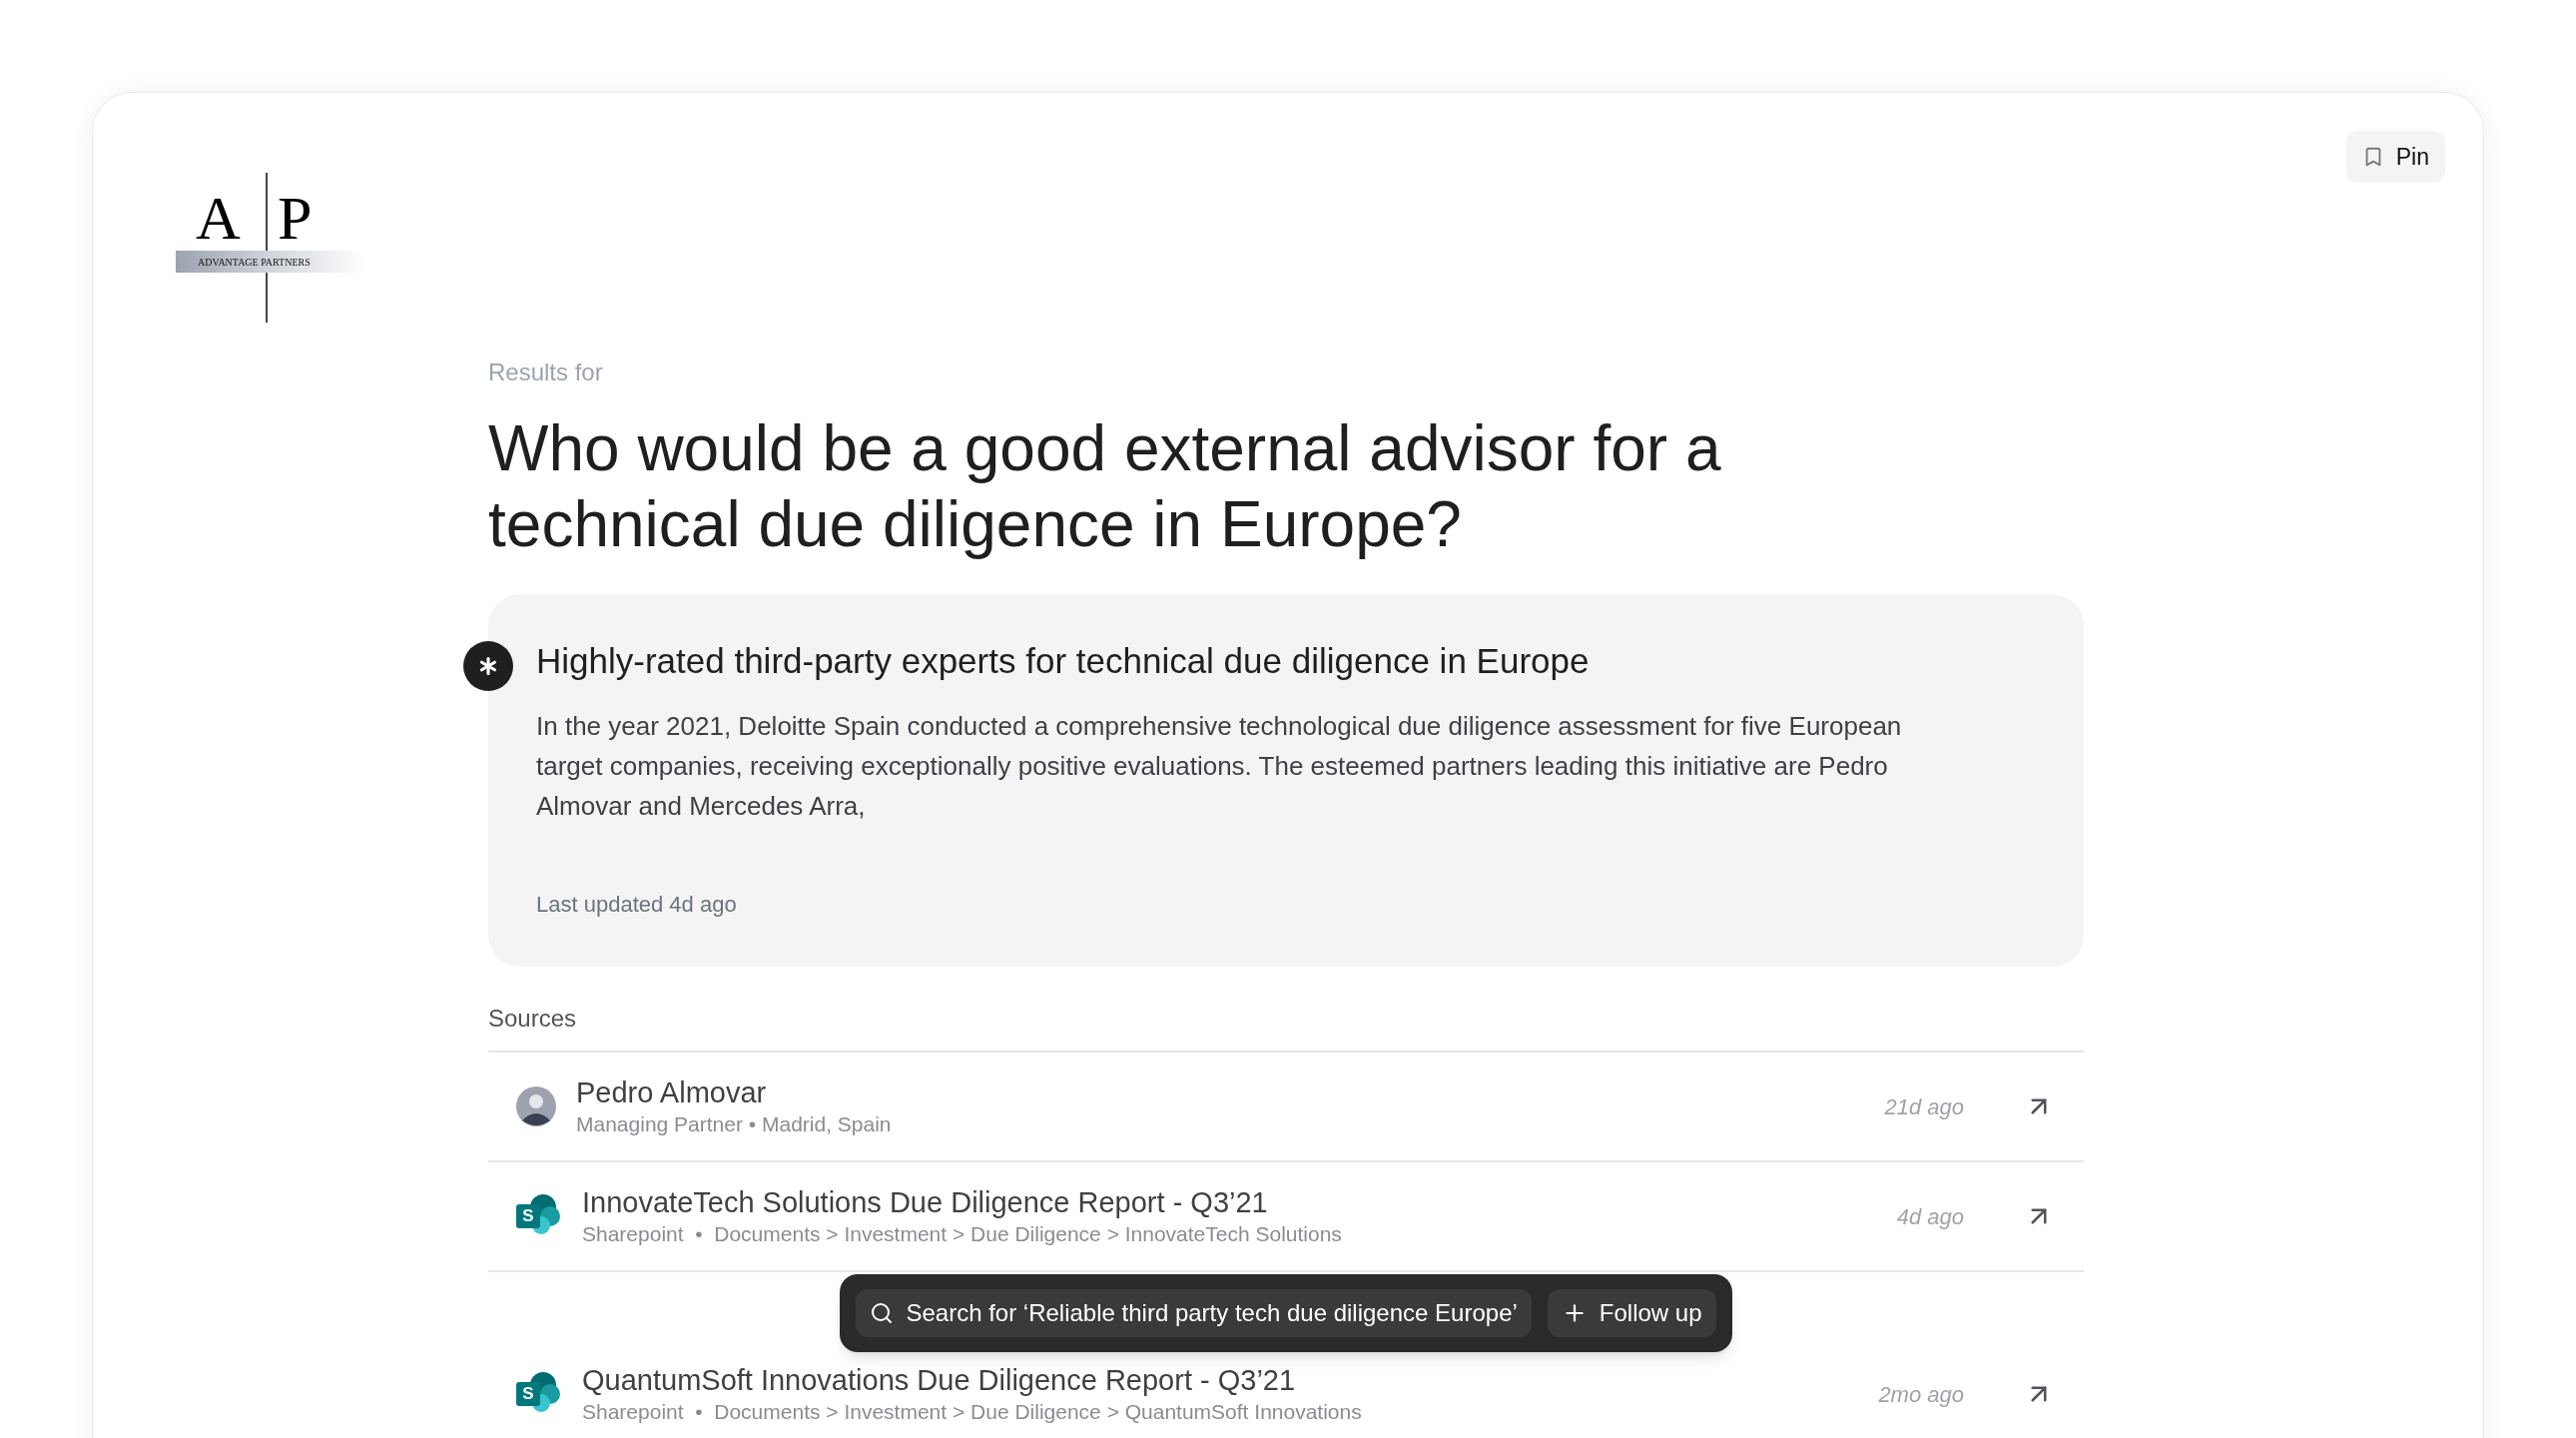  Describe the element at coordinates (1194, 1313) in the screenshot. I see `search-suggestion-button: Search for ‘Reliable third party tech due diligence Europe’` at that location.